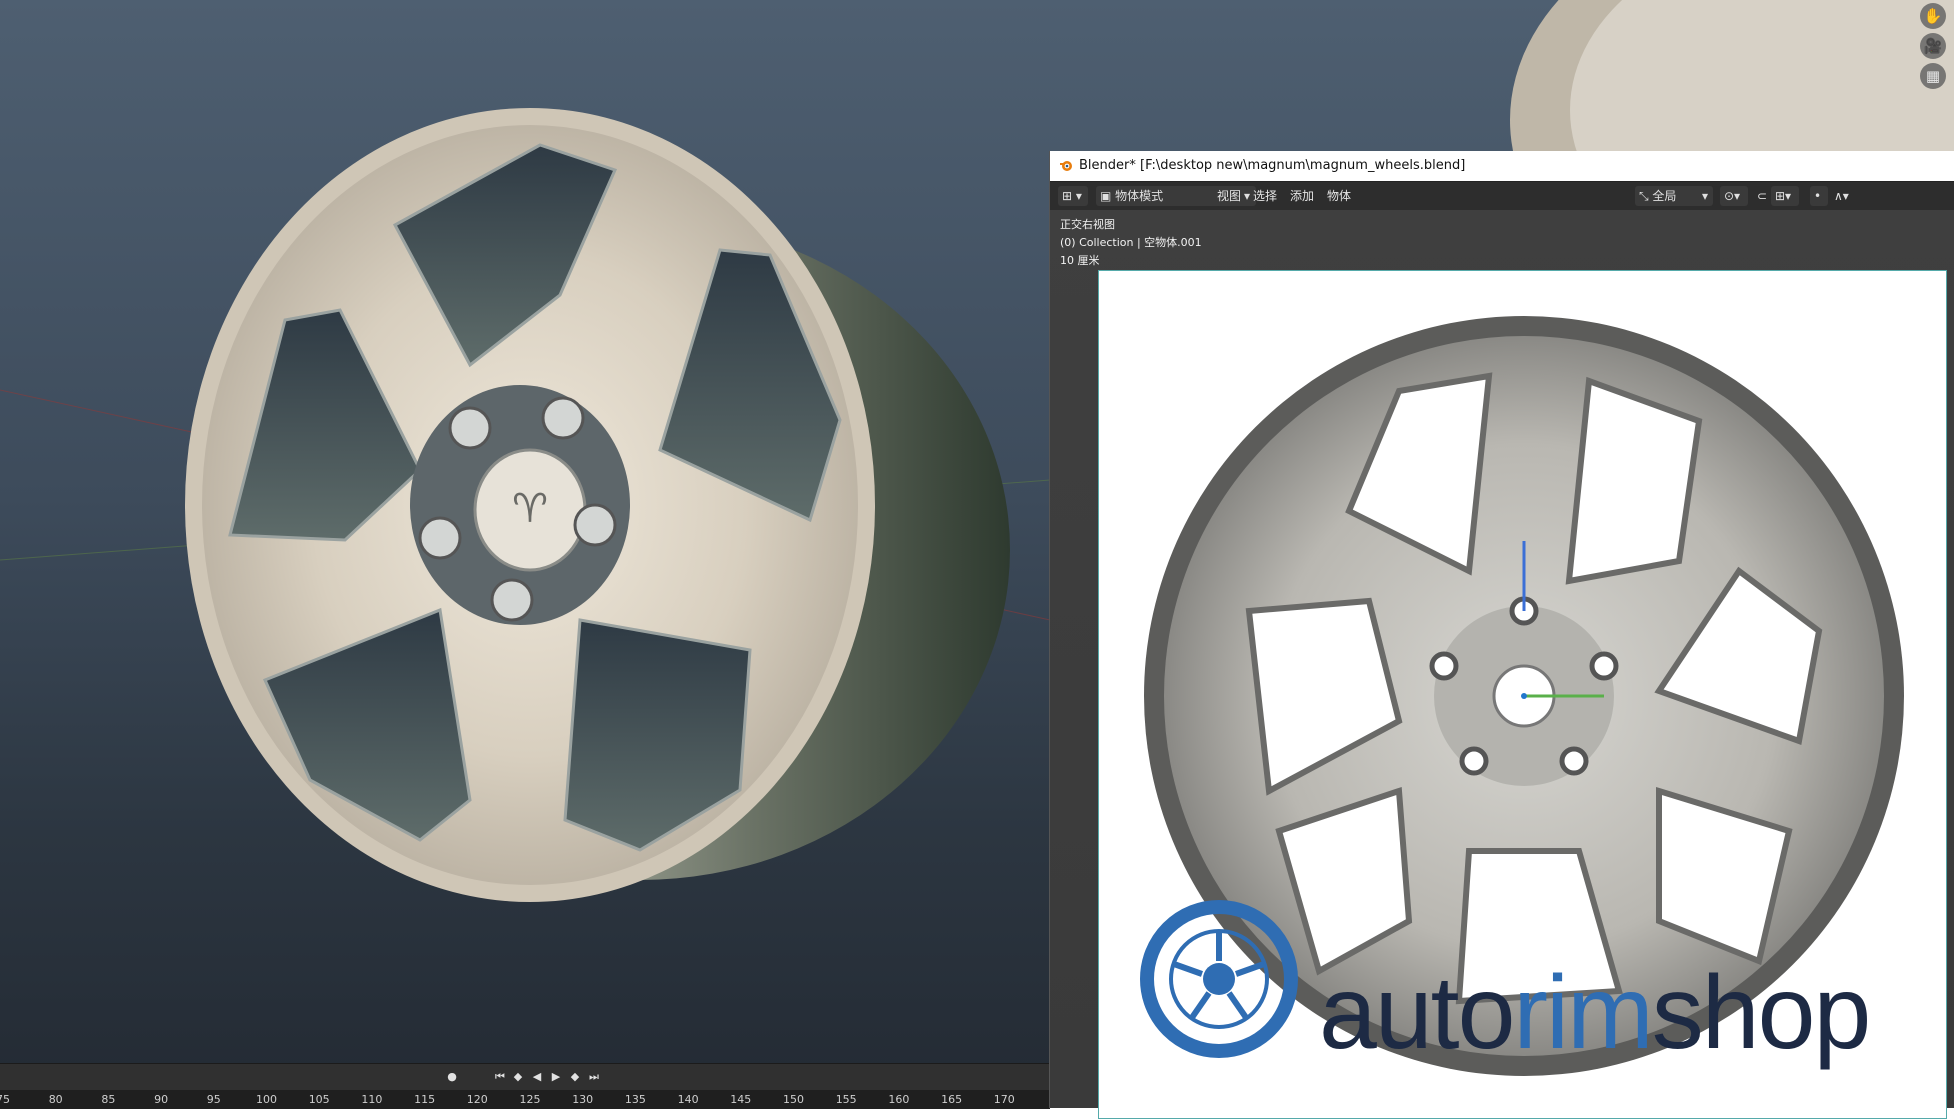 The height and width of the screenshot is (1119, 1954). Describe the element at coordinates (518, 1077) in the screenshot. I see `prev-keyframe-icon: ◆` at that location.